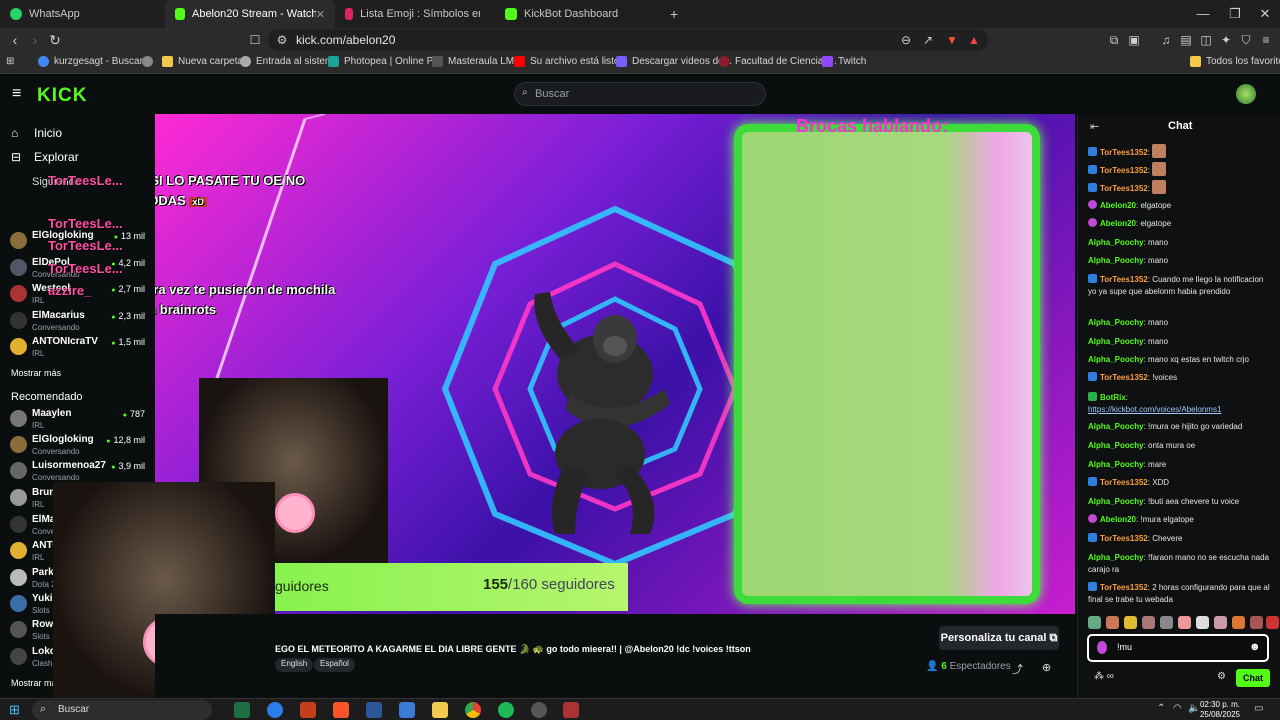 This screenshot has width=1280, height=720. What do you see at coordinates (1264, 14) in the screenshot?
I see `close-window-icon: ✕` at bounding box center [1264, 14].